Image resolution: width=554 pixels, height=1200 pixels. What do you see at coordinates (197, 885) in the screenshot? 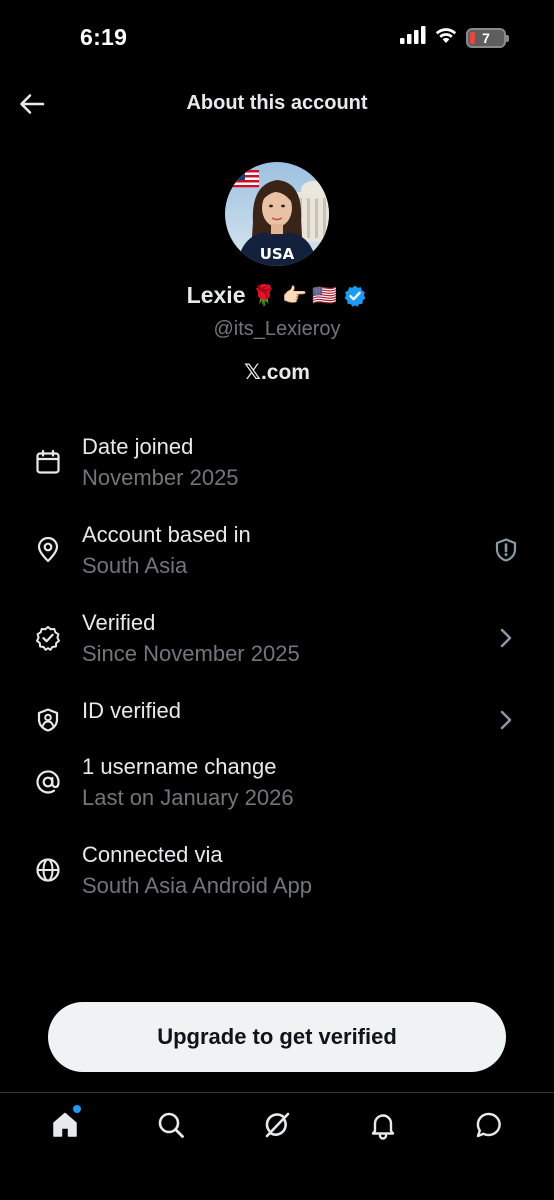
I see `connected-via-value: South Asia Android App` at bounding box center [197, 885].